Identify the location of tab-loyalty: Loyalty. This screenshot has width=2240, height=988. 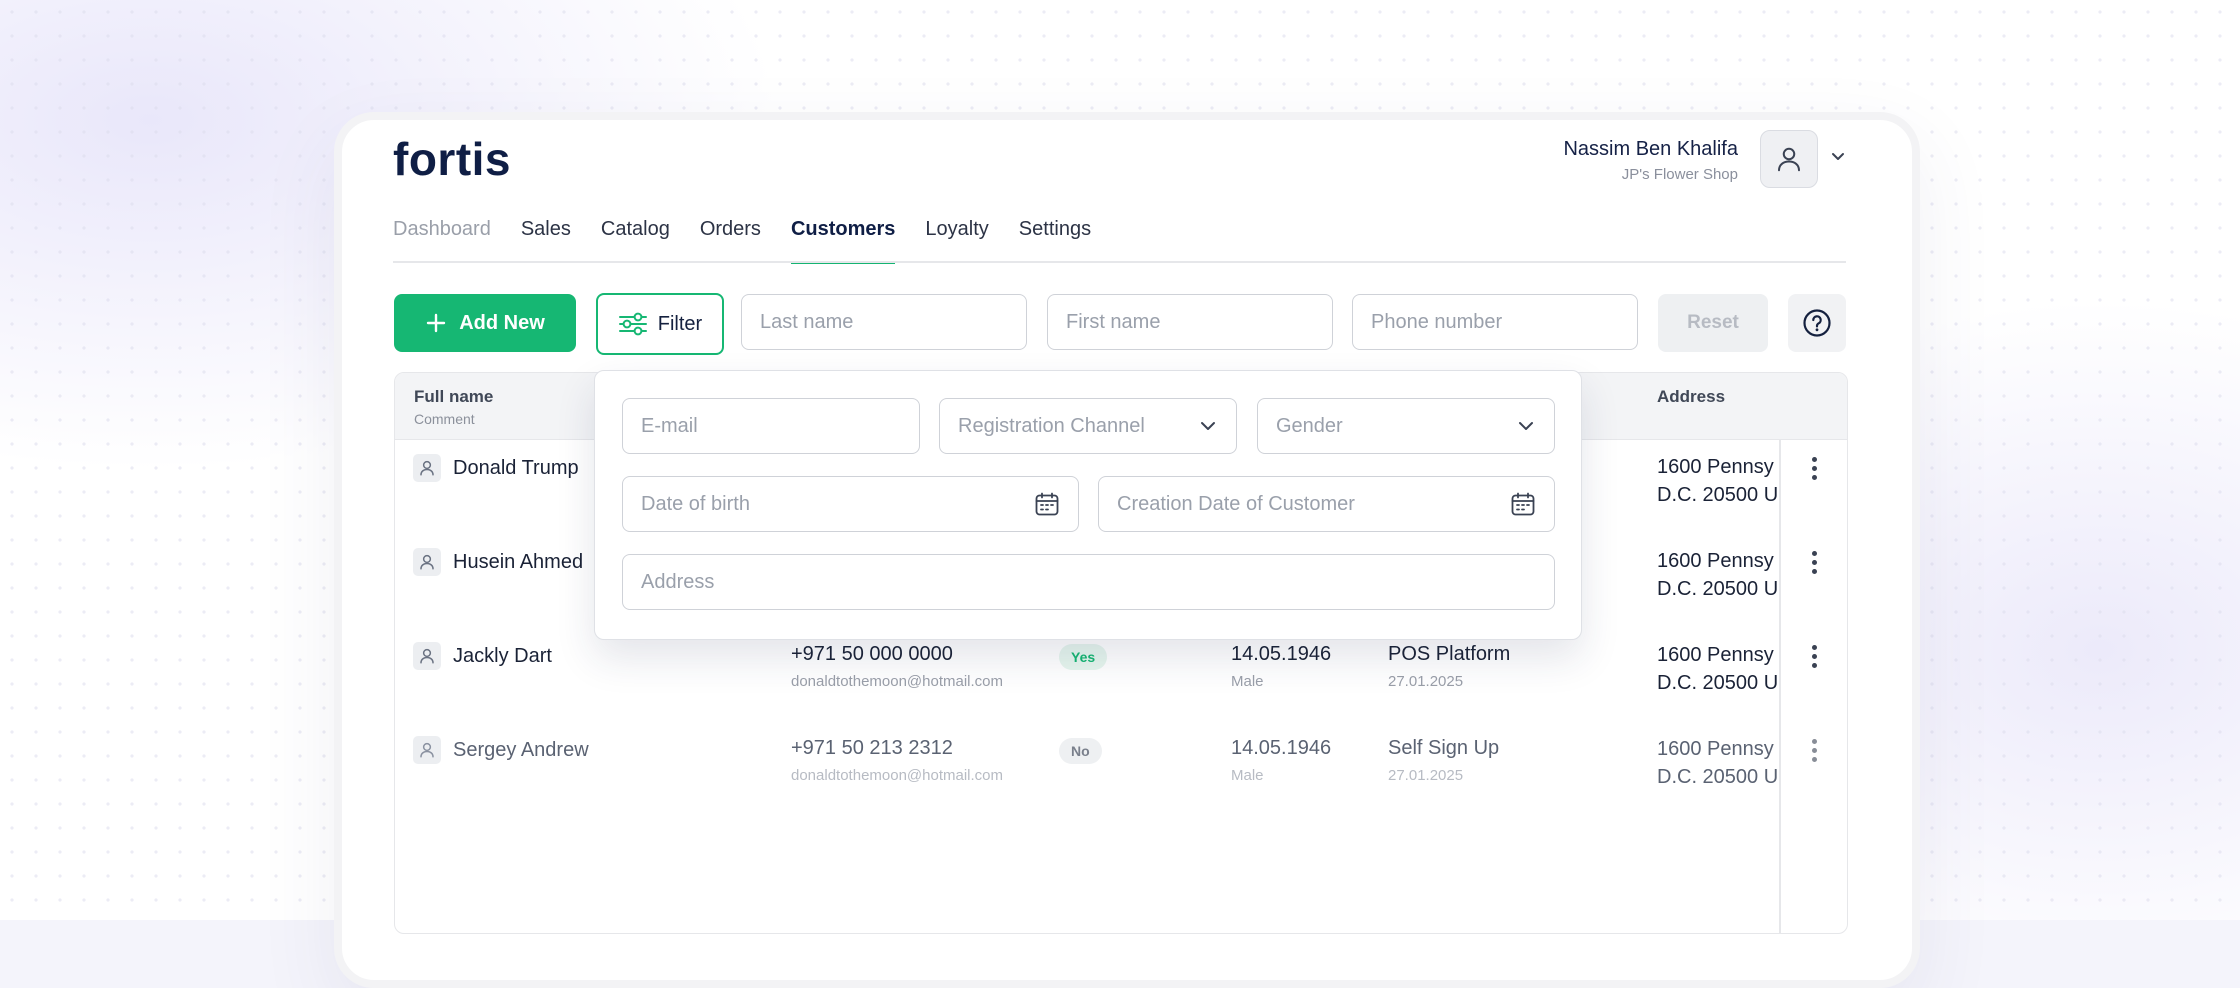
(956, 239).